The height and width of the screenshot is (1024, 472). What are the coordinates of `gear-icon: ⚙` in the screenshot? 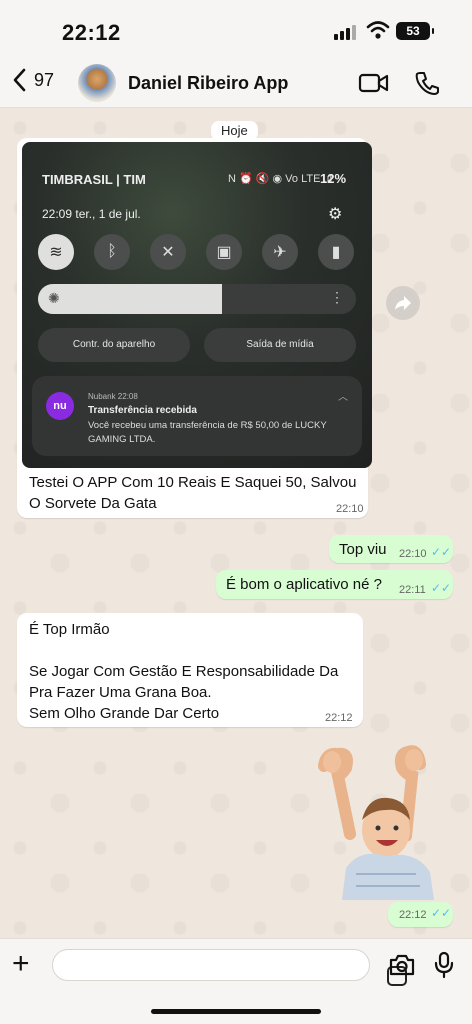 It's located at (335, 214).